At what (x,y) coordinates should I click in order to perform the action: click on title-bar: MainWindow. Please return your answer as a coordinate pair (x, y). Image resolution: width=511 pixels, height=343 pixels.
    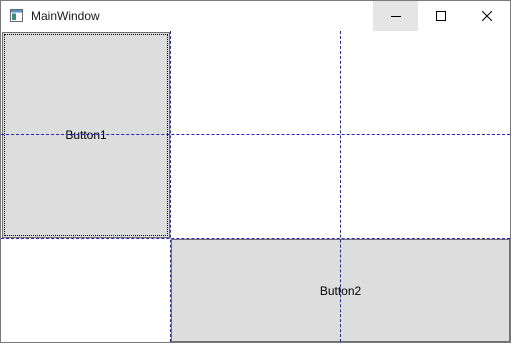
    Looking at the image, I should click on (255, 16).